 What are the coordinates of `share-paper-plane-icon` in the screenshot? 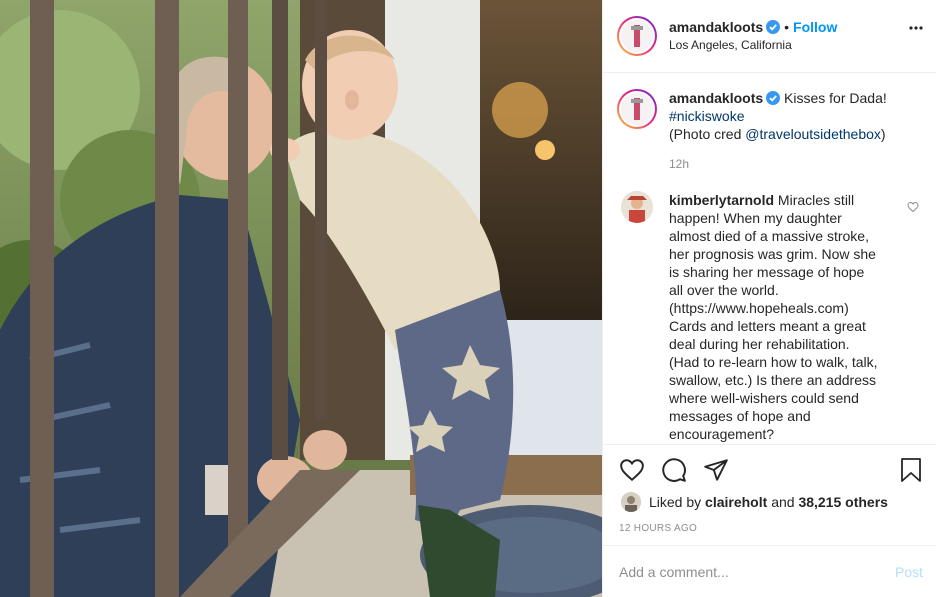 It's located at (716, 470).